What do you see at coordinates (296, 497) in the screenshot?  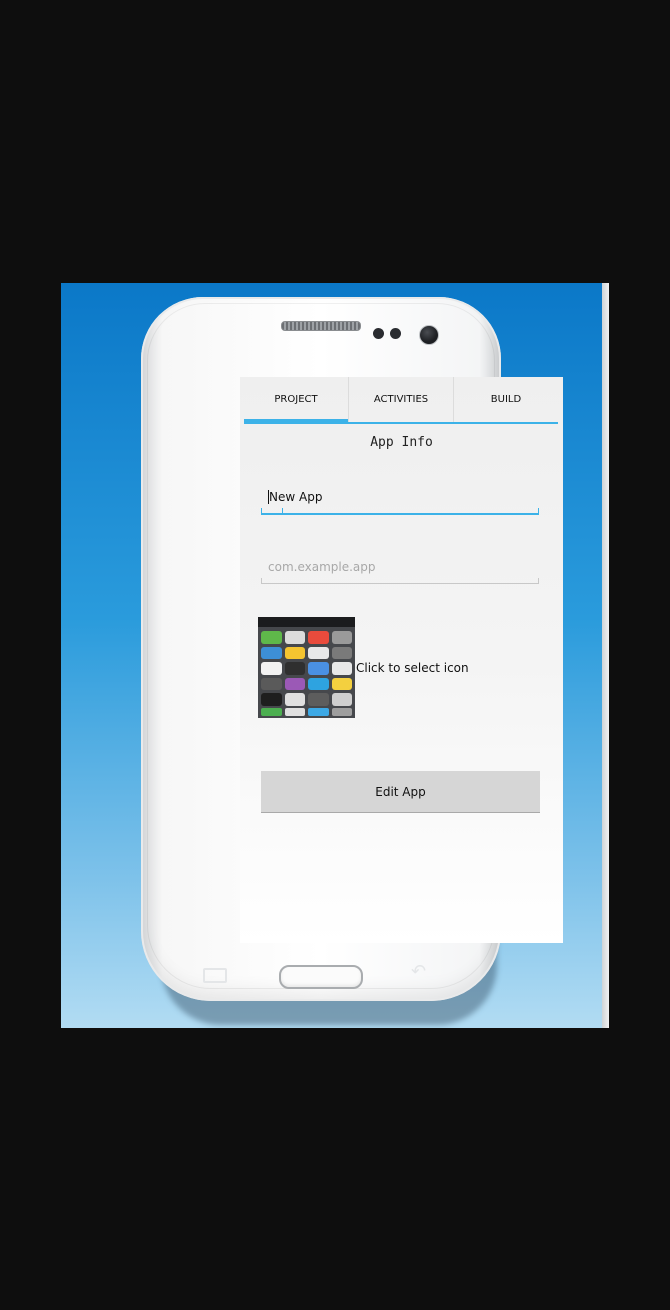 I see `app-name-value: New App` at bounding box center [296, 497].